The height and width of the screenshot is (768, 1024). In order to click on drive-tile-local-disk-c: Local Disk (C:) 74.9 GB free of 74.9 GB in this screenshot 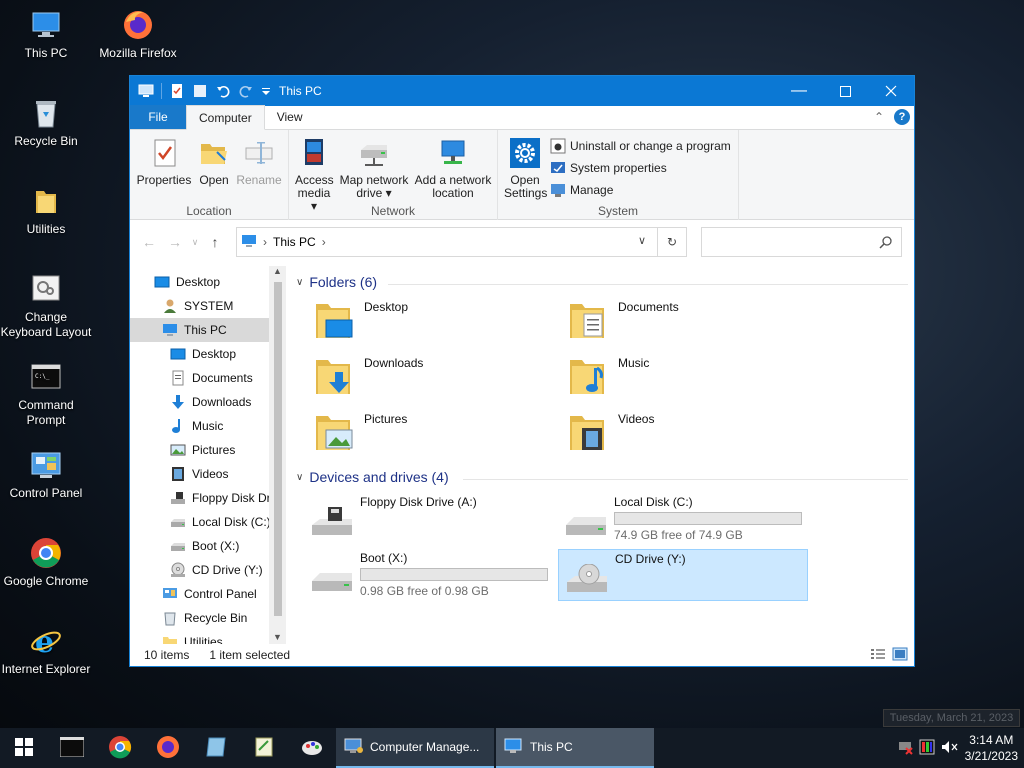, I will do `click(683, 519)`.